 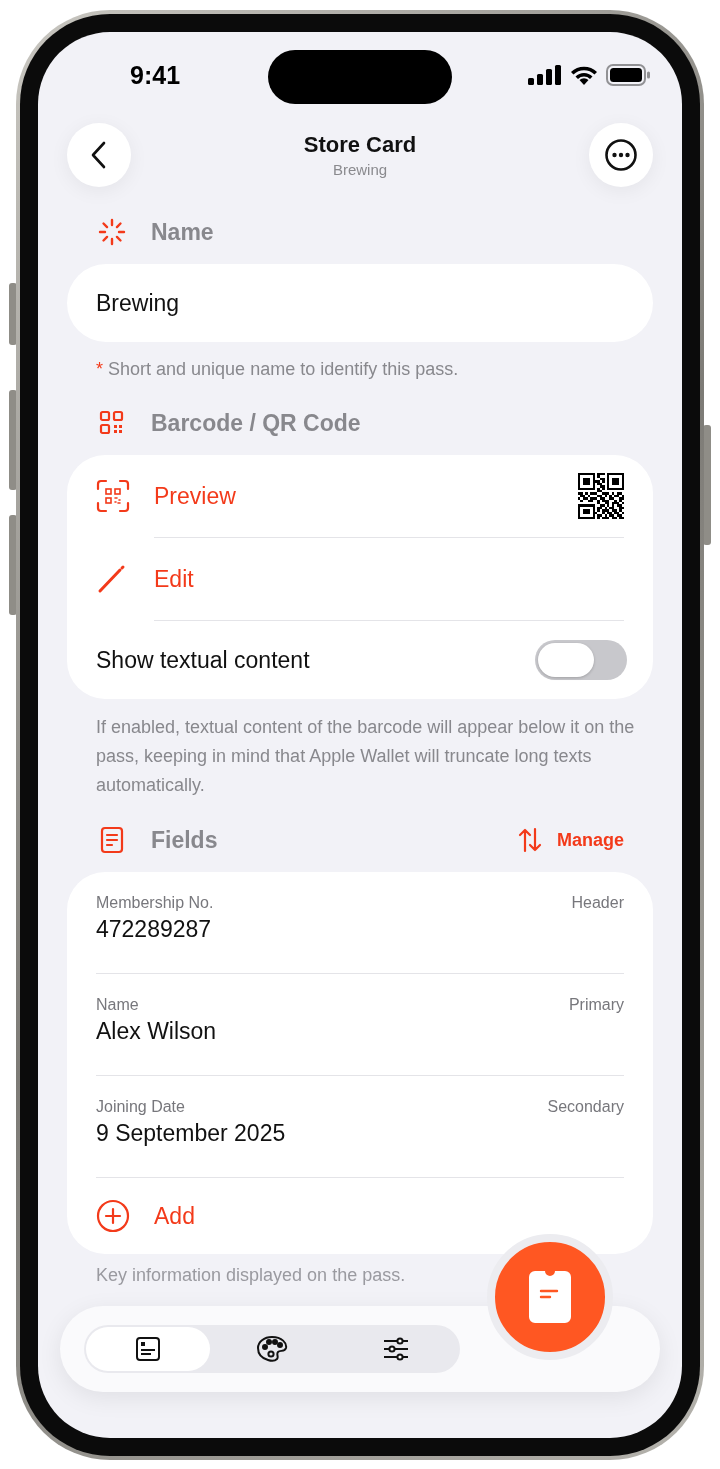 I want to click on section-heading: Fields, so click(x=184, y=840).